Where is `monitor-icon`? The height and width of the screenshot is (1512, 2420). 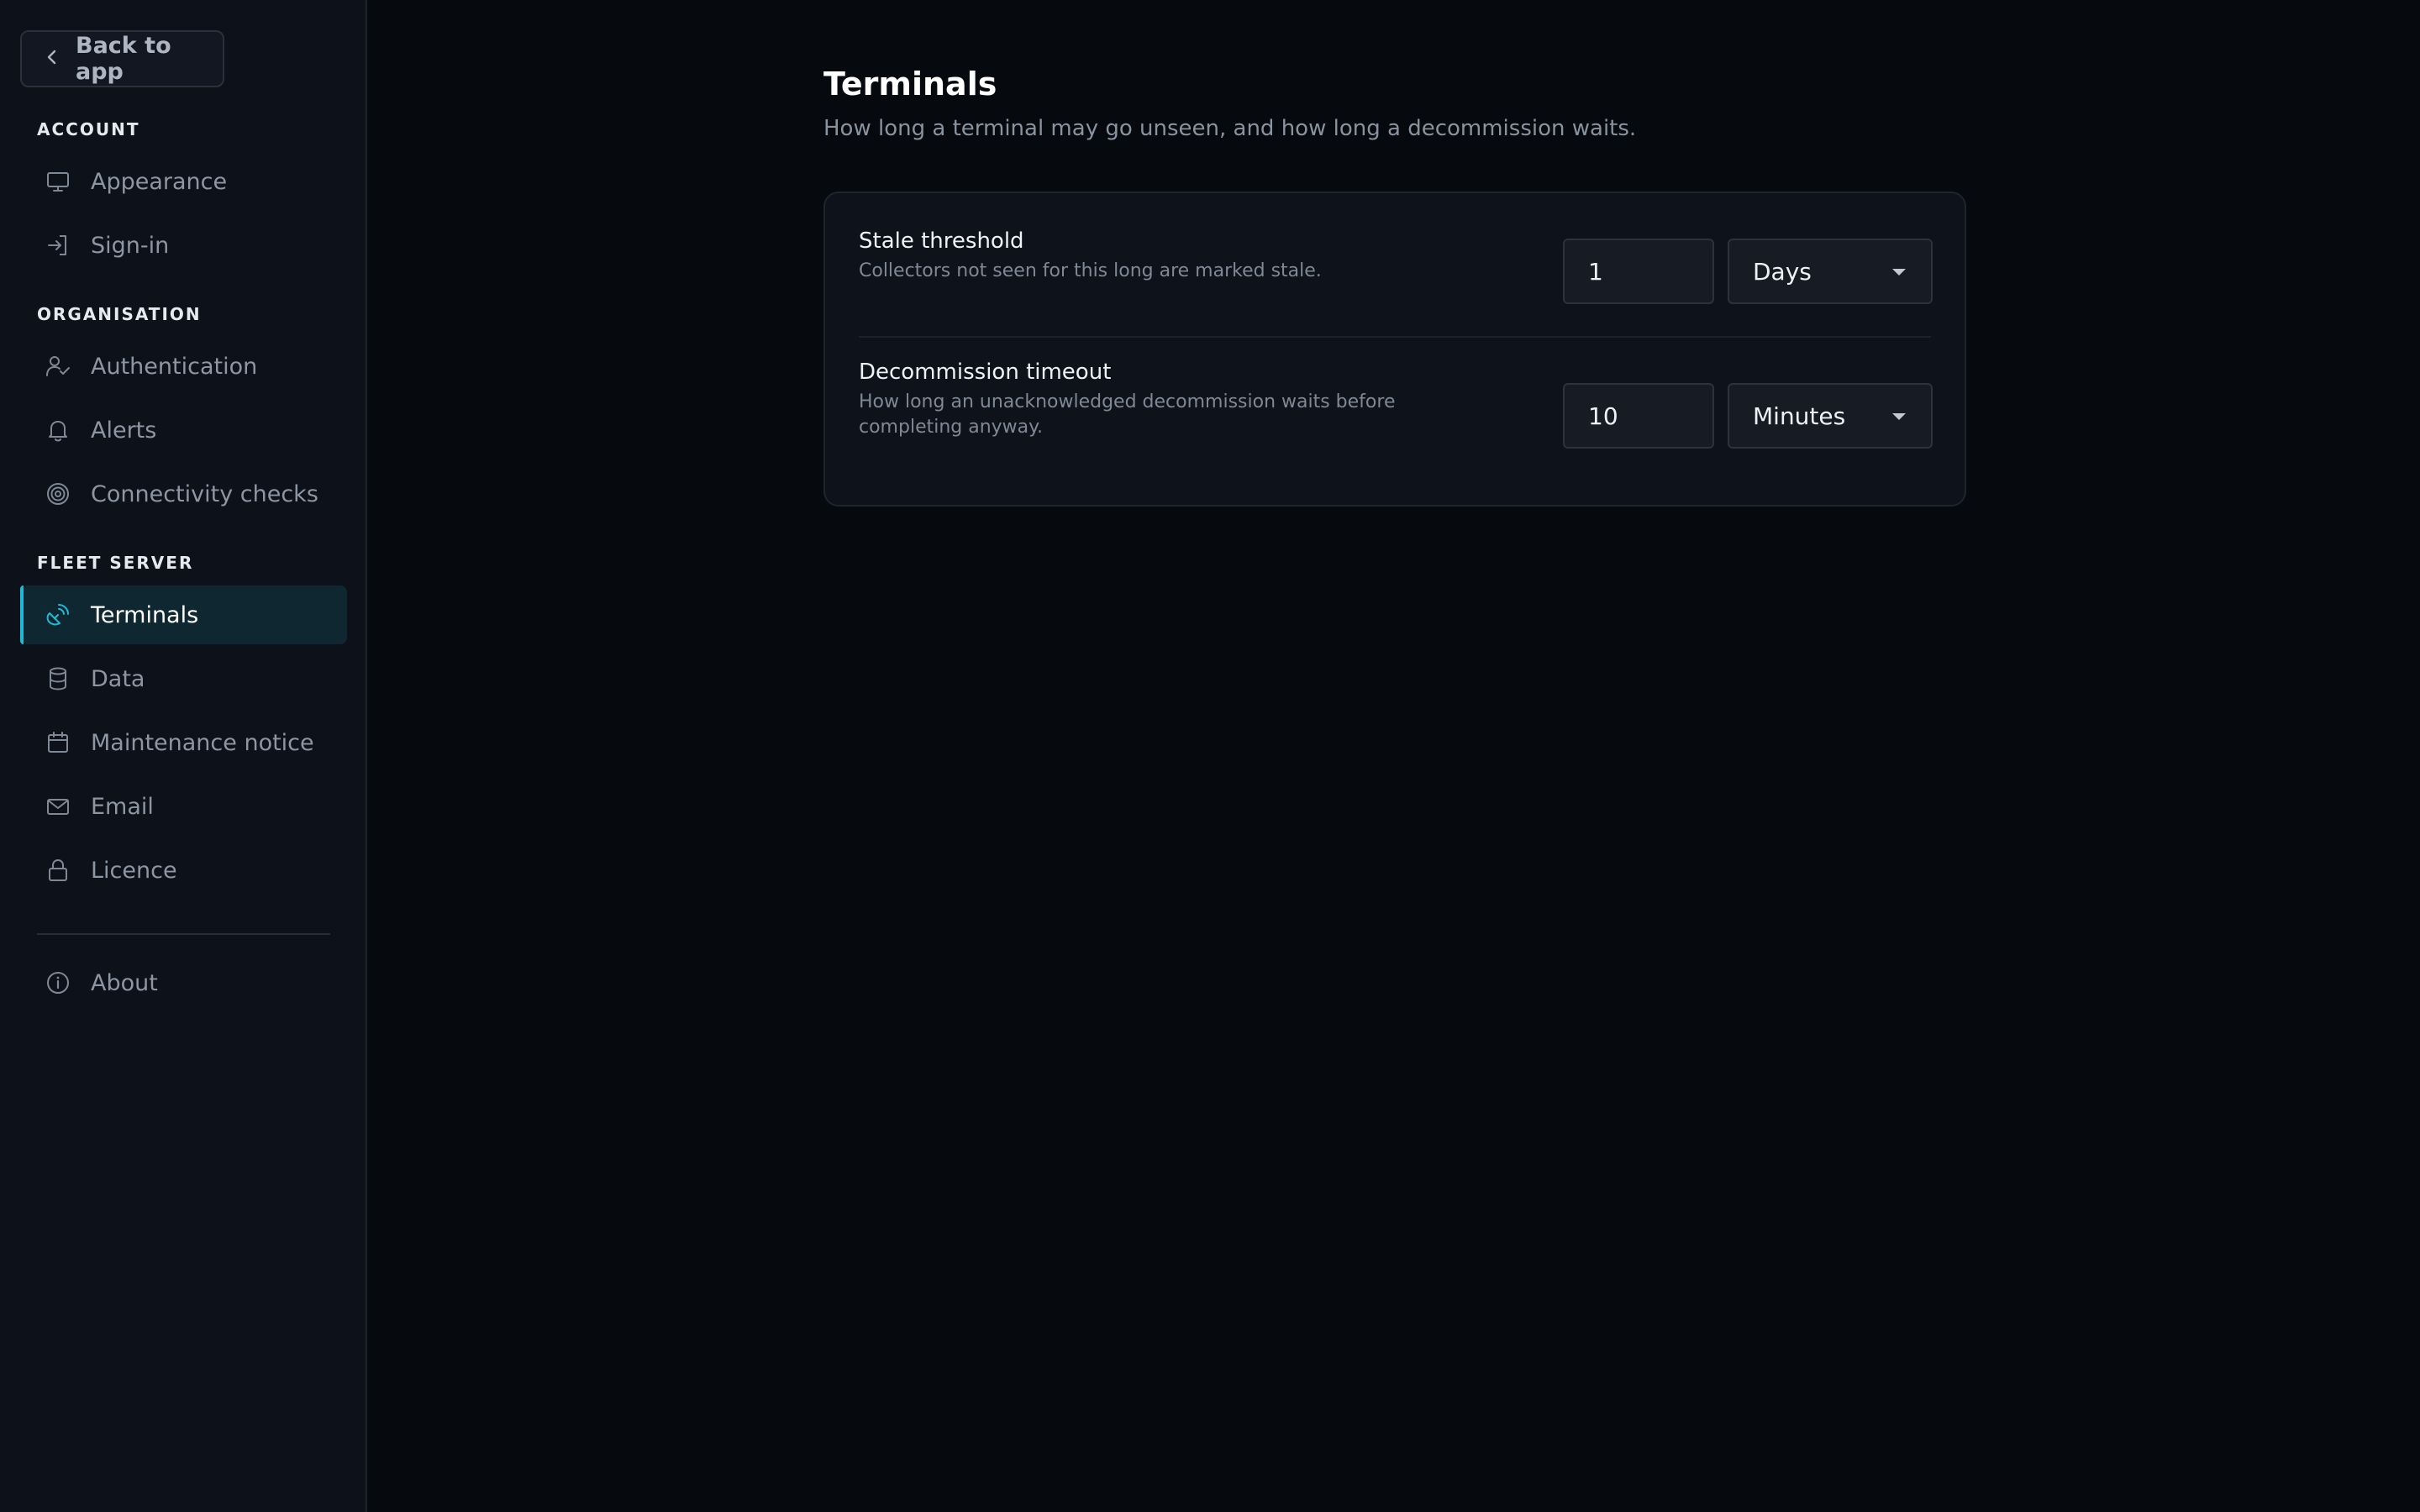 monitor-icon is located at coordinates (58, 181).